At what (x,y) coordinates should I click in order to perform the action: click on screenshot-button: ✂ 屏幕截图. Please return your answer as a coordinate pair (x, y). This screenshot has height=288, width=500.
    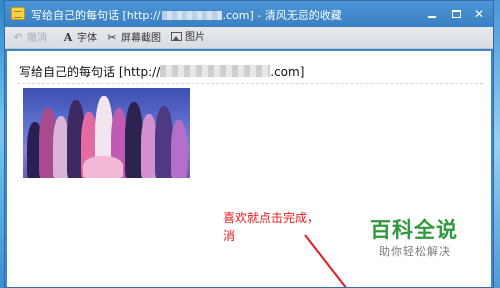
    Looking at the image, I should click on (133, 38).